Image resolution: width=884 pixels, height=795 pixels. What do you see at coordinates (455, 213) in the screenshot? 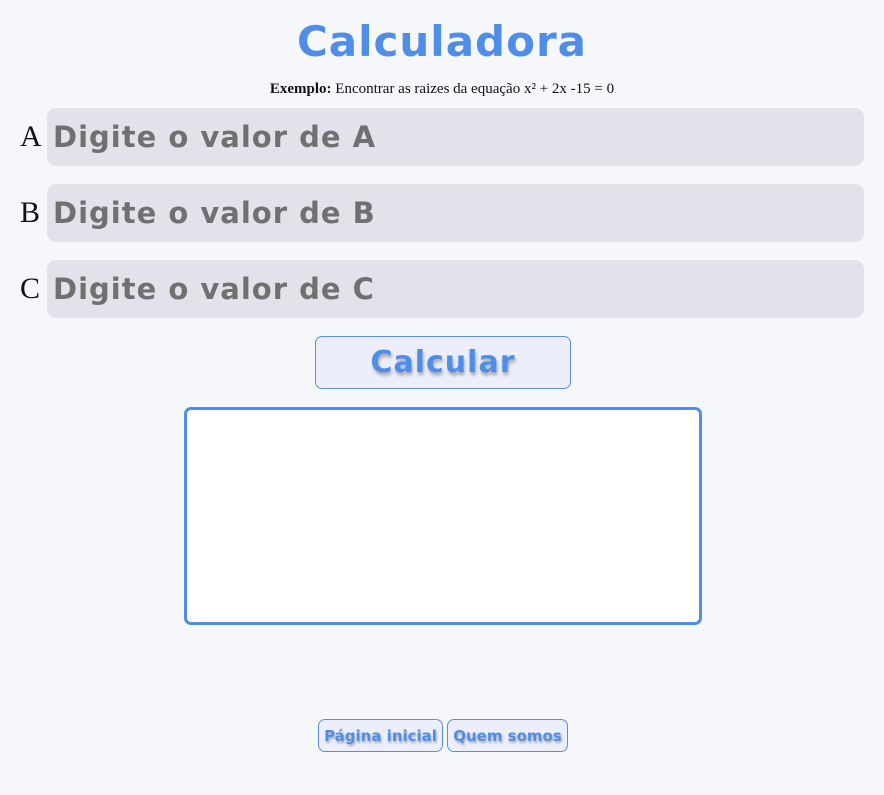
I see `value-b-input` at bounding box center [455, 213].